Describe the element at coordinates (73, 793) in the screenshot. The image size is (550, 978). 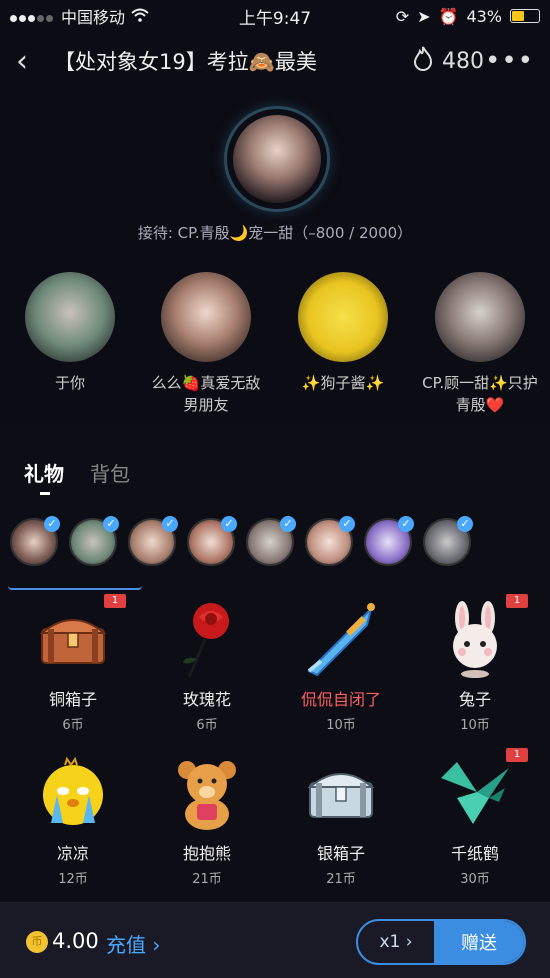
I see `crying-chick-icon` at that location.